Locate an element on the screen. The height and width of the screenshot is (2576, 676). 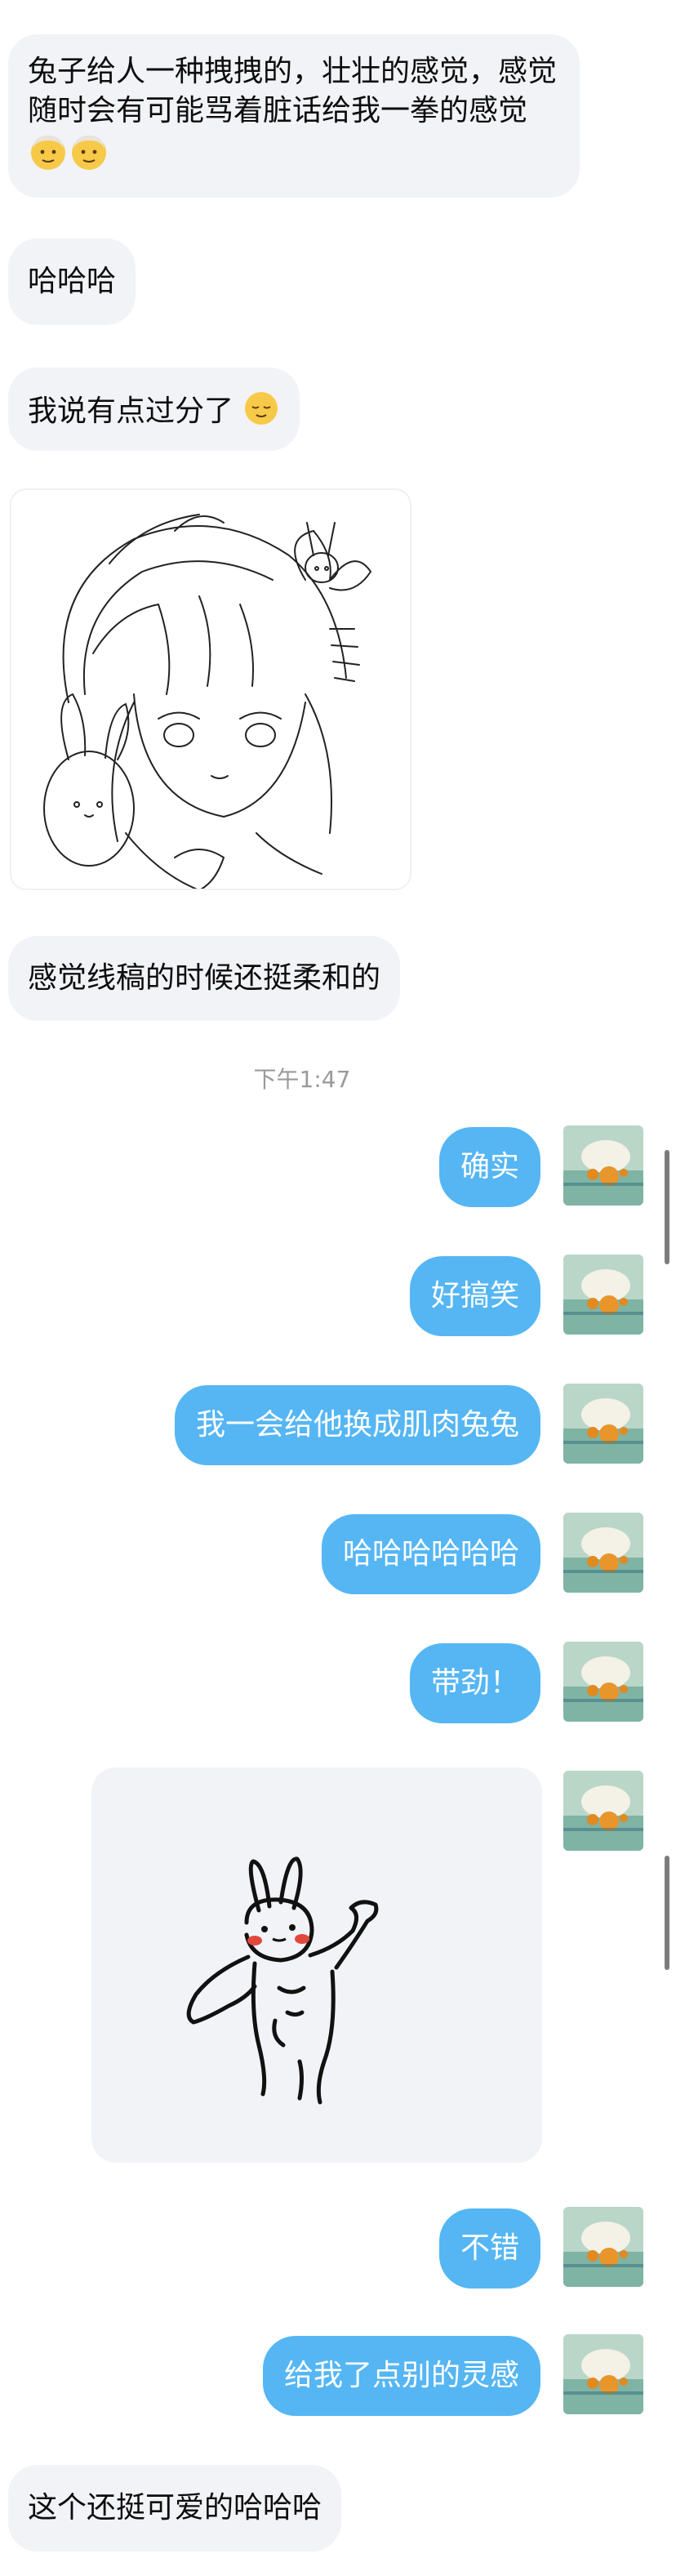
outgoing-message-6: 不错 is located at coordinates (489, 2248).